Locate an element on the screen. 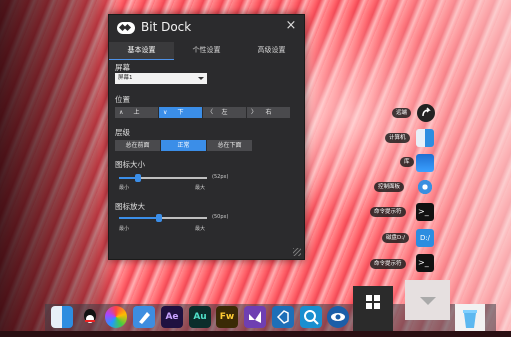 The image size is (511, 337). position-up-button: ∧ 上 is located at coordinates (136, 112).